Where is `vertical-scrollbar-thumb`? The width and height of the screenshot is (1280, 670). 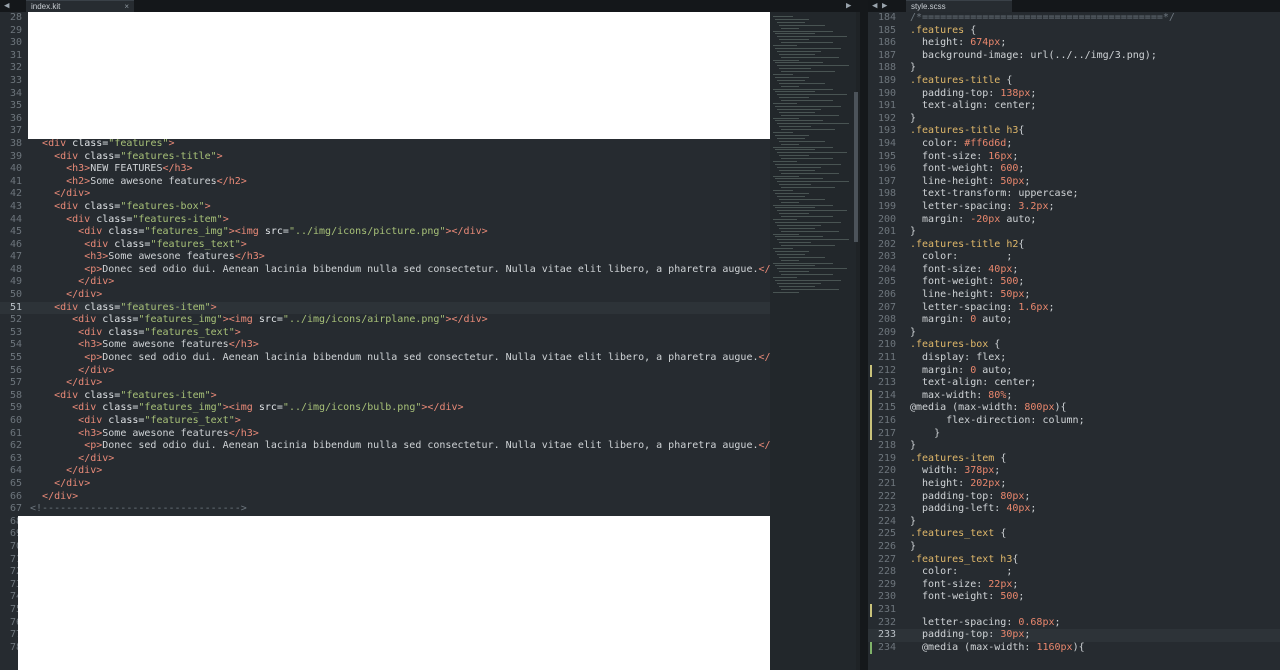 vertical-scrollbar-thumb is located at coordinates (856, 167).